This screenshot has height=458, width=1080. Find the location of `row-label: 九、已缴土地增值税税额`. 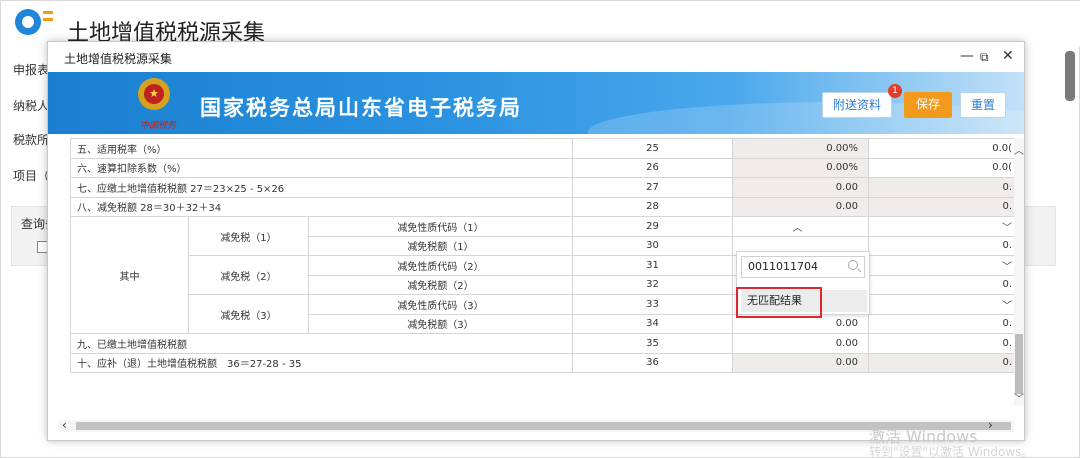

row-label: 九、已缴土地增值税税额 is located at coordinates (322, 343).